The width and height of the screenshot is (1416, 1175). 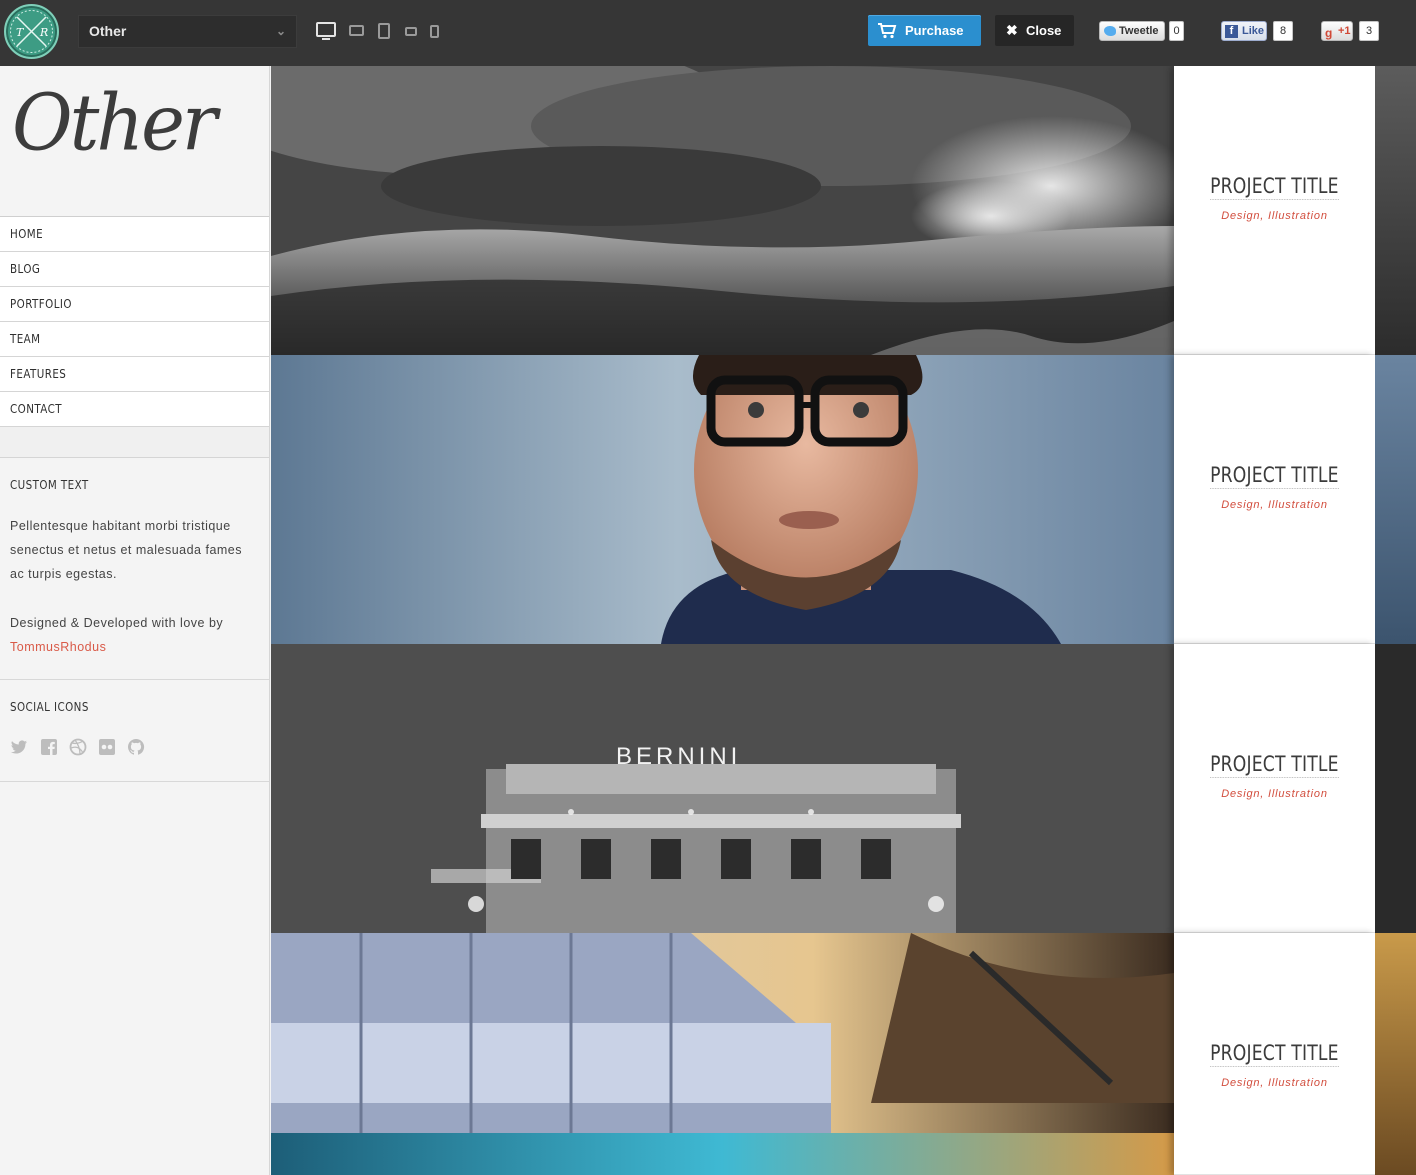 What do you see at coordinates (280, 31) in the screenshot?
I see `chevron-down-icon: ⌄` at bounding box center [280, 31].